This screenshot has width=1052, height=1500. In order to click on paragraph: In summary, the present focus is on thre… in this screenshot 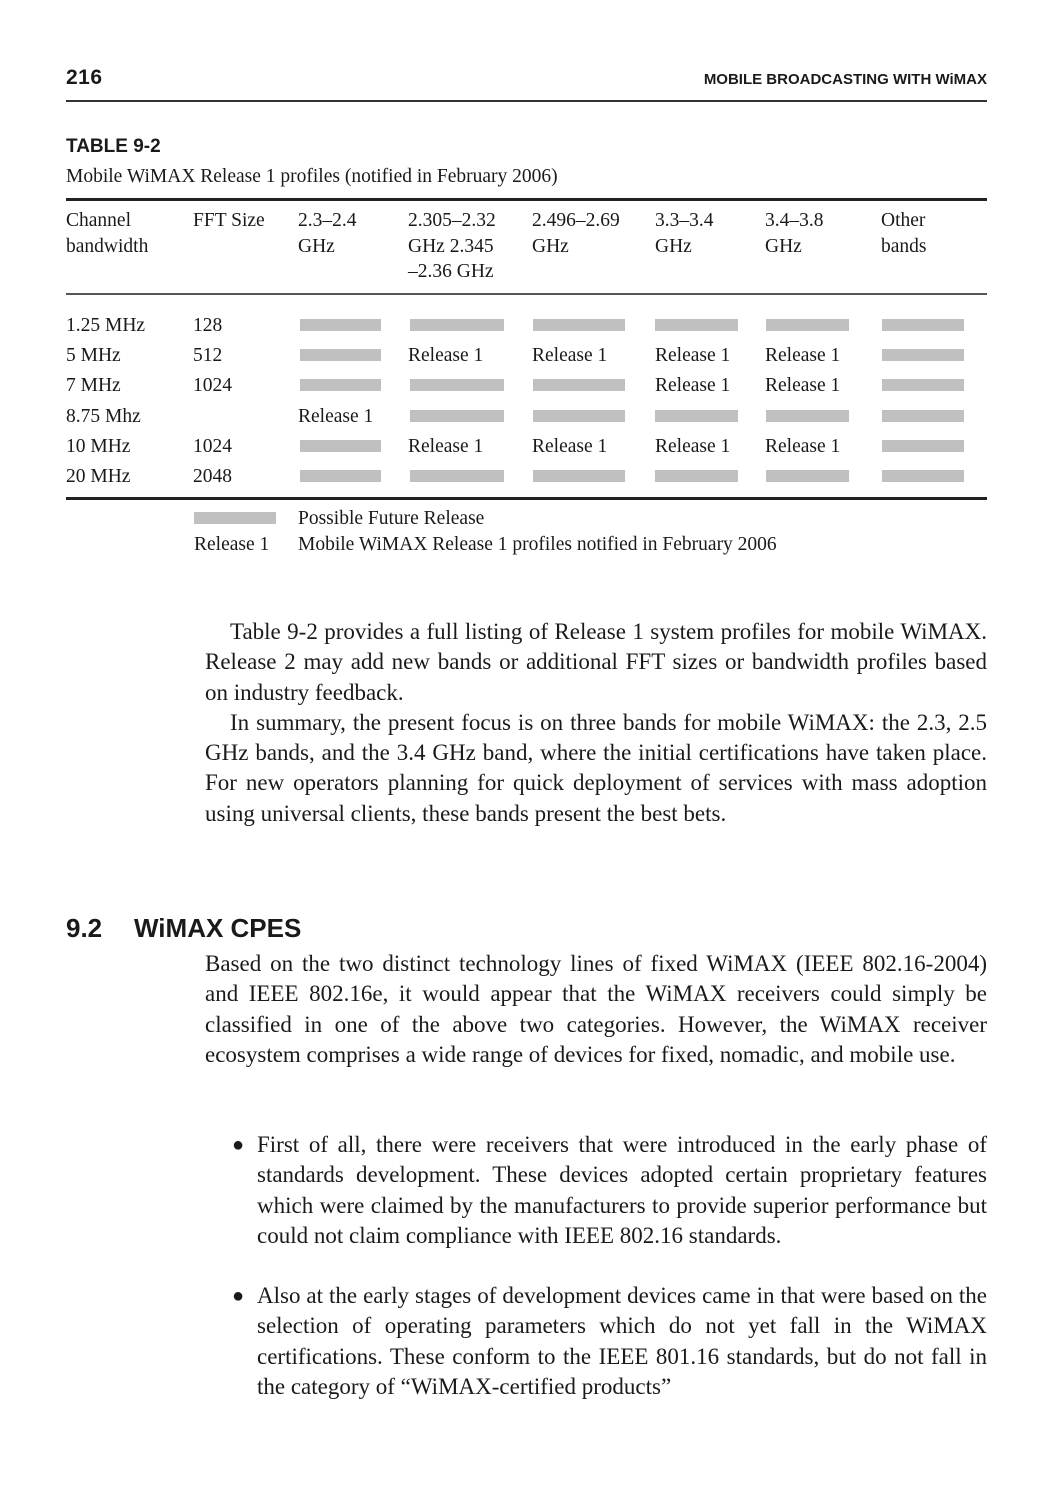, I will do `click(596, 767)`.